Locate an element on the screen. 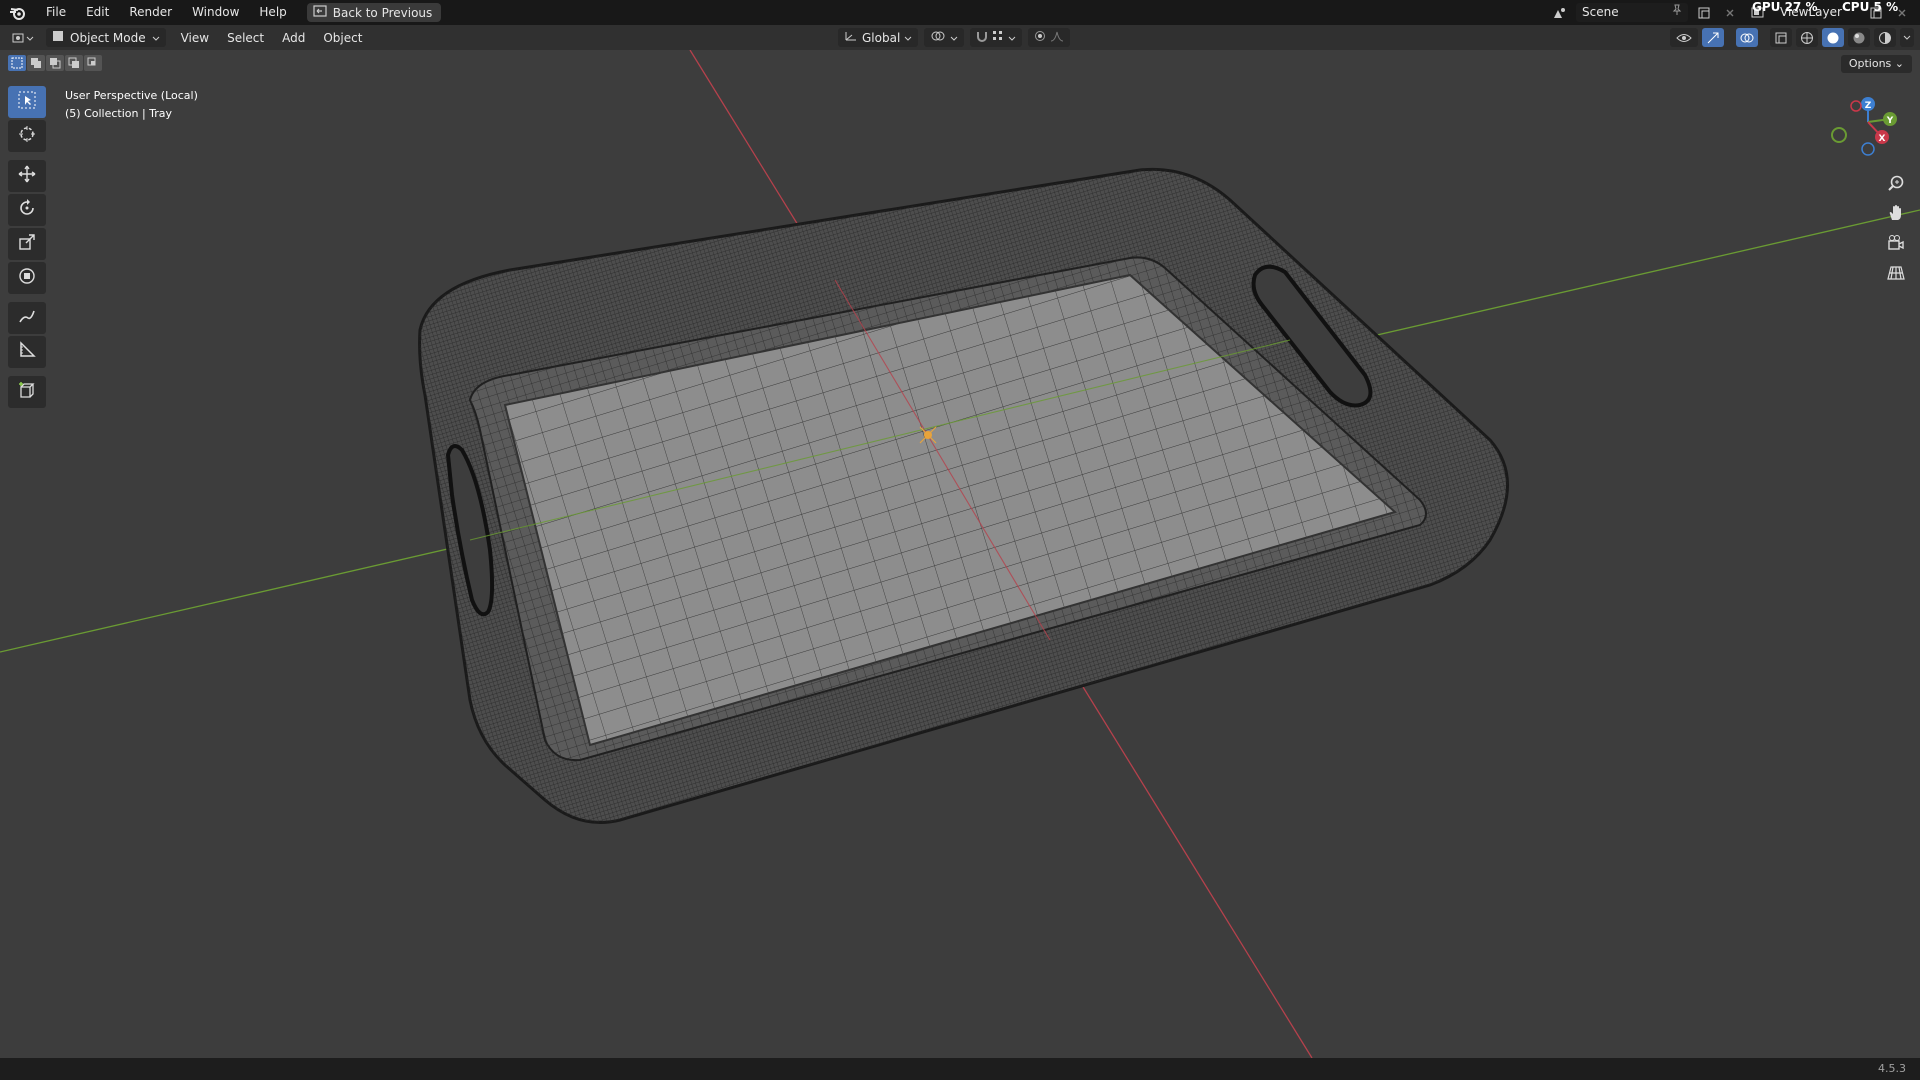  move-arrows-icon is located at coordinates (27, 176).